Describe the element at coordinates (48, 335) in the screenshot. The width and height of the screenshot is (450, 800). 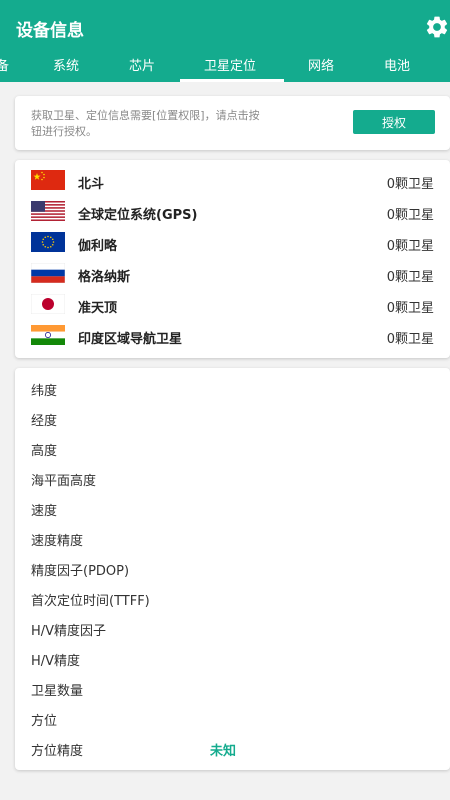
I see `india-flag-icon` at that location.